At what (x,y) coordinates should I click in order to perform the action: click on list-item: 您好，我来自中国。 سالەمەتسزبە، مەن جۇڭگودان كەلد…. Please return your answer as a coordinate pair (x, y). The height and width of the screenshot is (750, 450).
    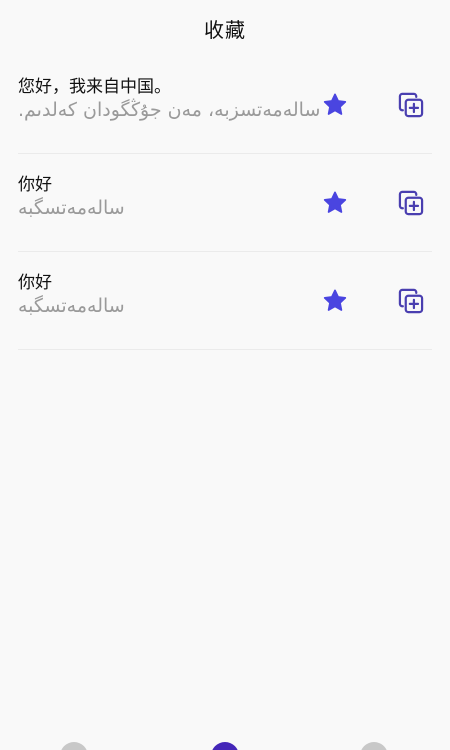
    Looking at the image, I should click on (225, 105).